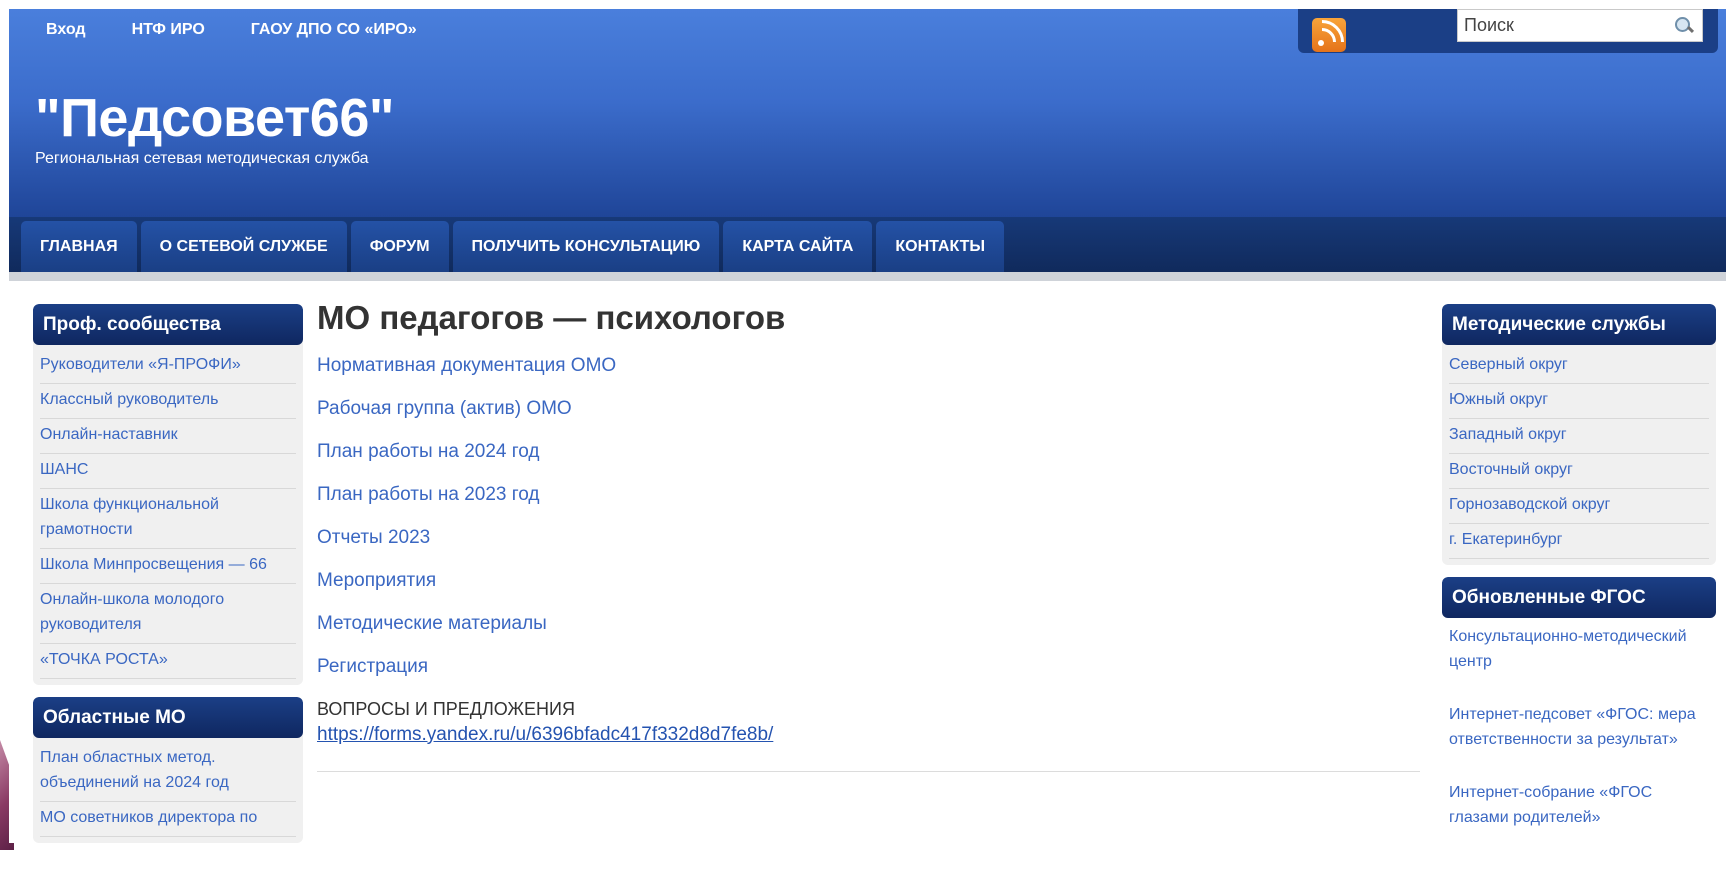 Image resolution: width=1726 pixels, height=874 pixels. What do you see at coordinates (168, 819) in the screenshot?
I see `sidebar-link: МО советников директора по` at bounding box center [168, 819].